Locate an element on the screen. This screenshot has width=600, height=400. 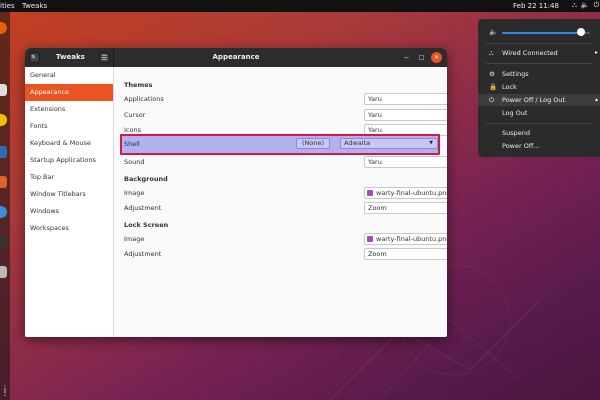
suspend-item: Suspend is located at coordinates (539, 133).